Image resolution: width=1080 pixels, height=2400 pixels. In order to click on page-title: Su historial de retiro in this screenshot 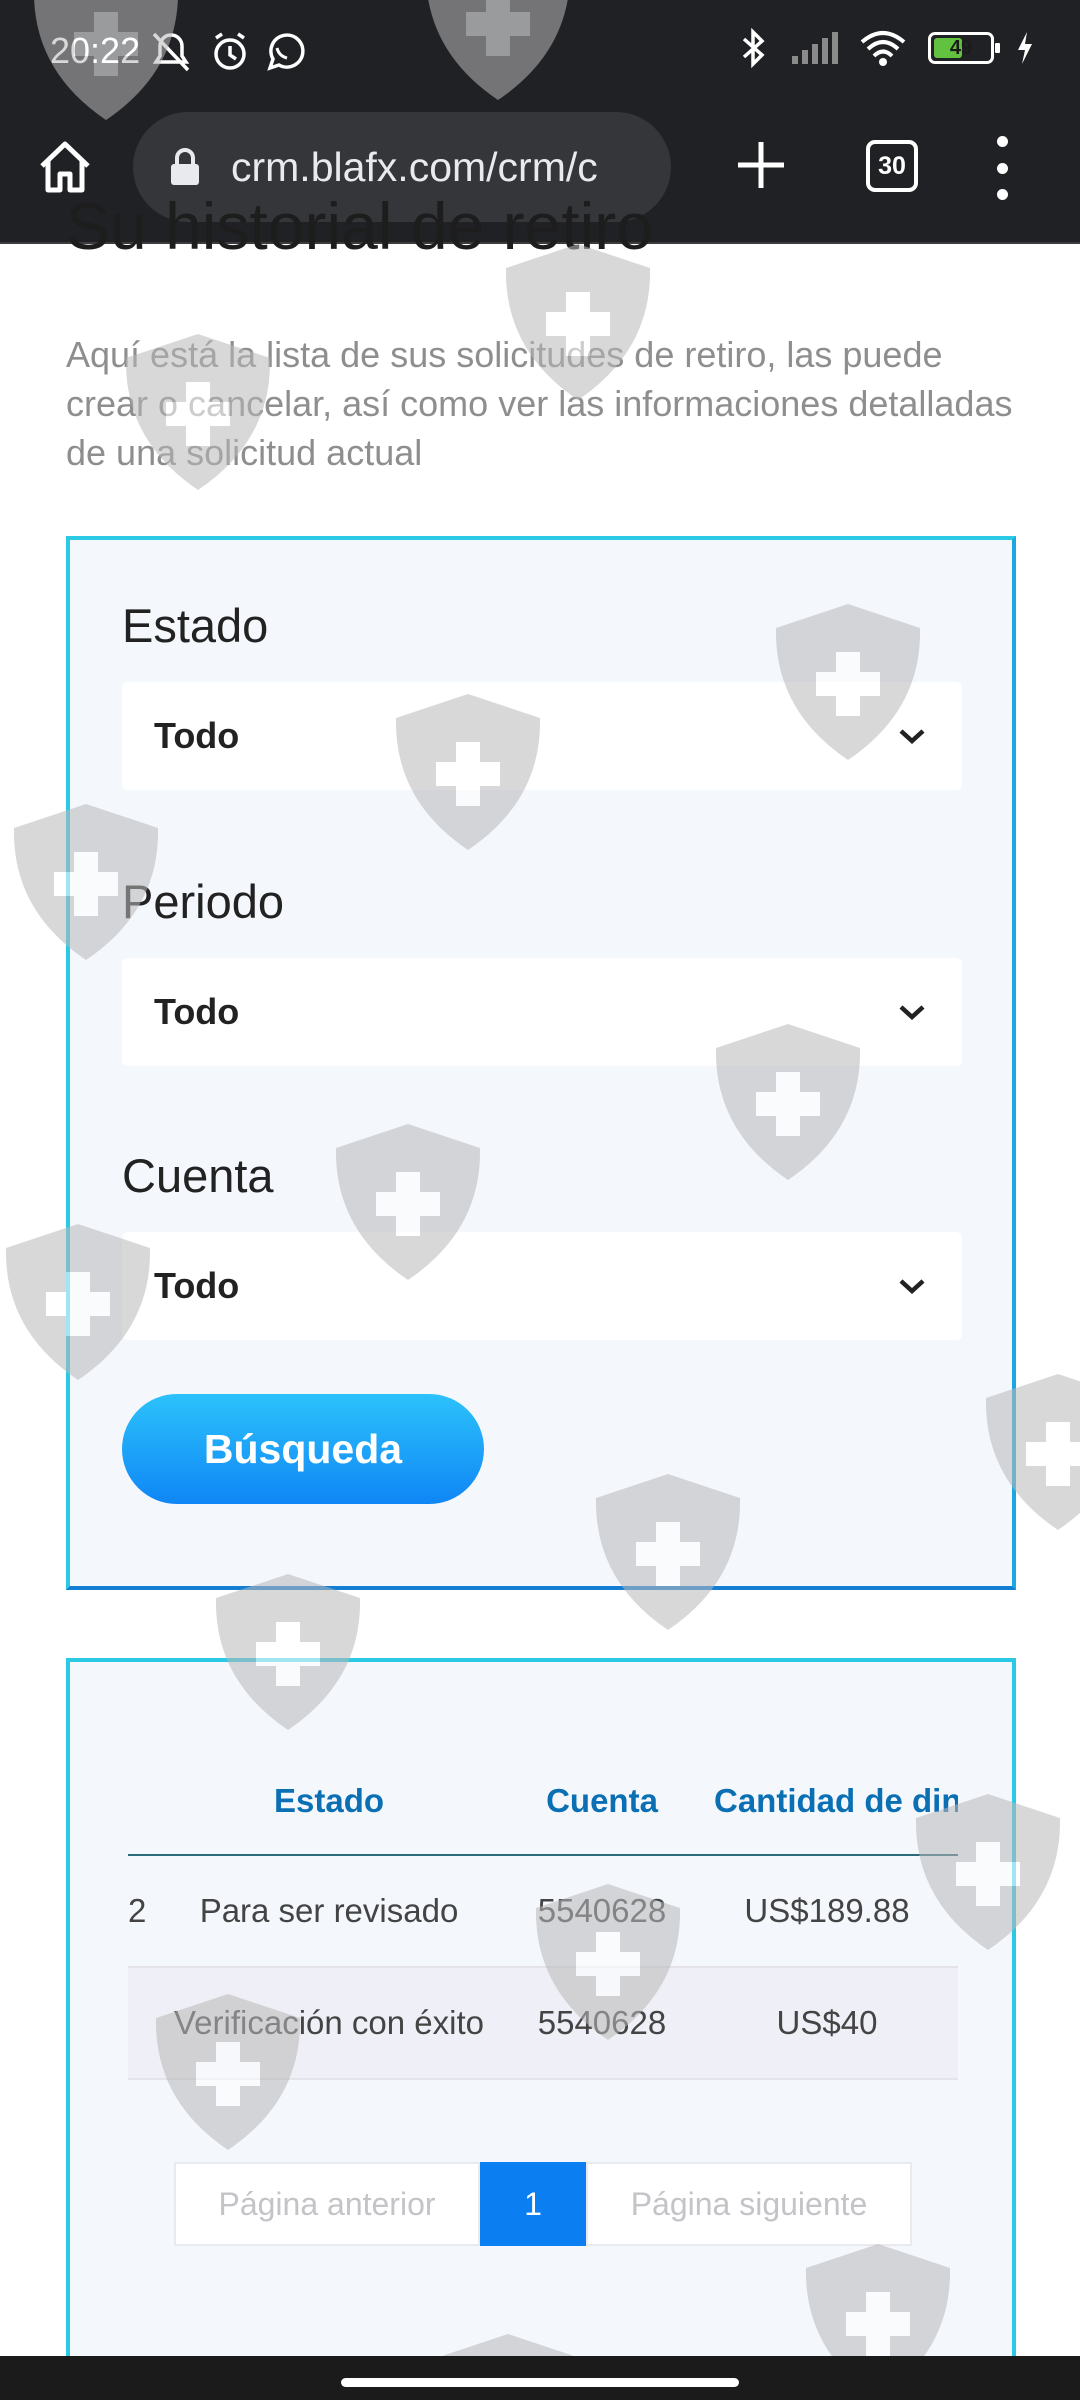, I will do `click(359, 226)`.